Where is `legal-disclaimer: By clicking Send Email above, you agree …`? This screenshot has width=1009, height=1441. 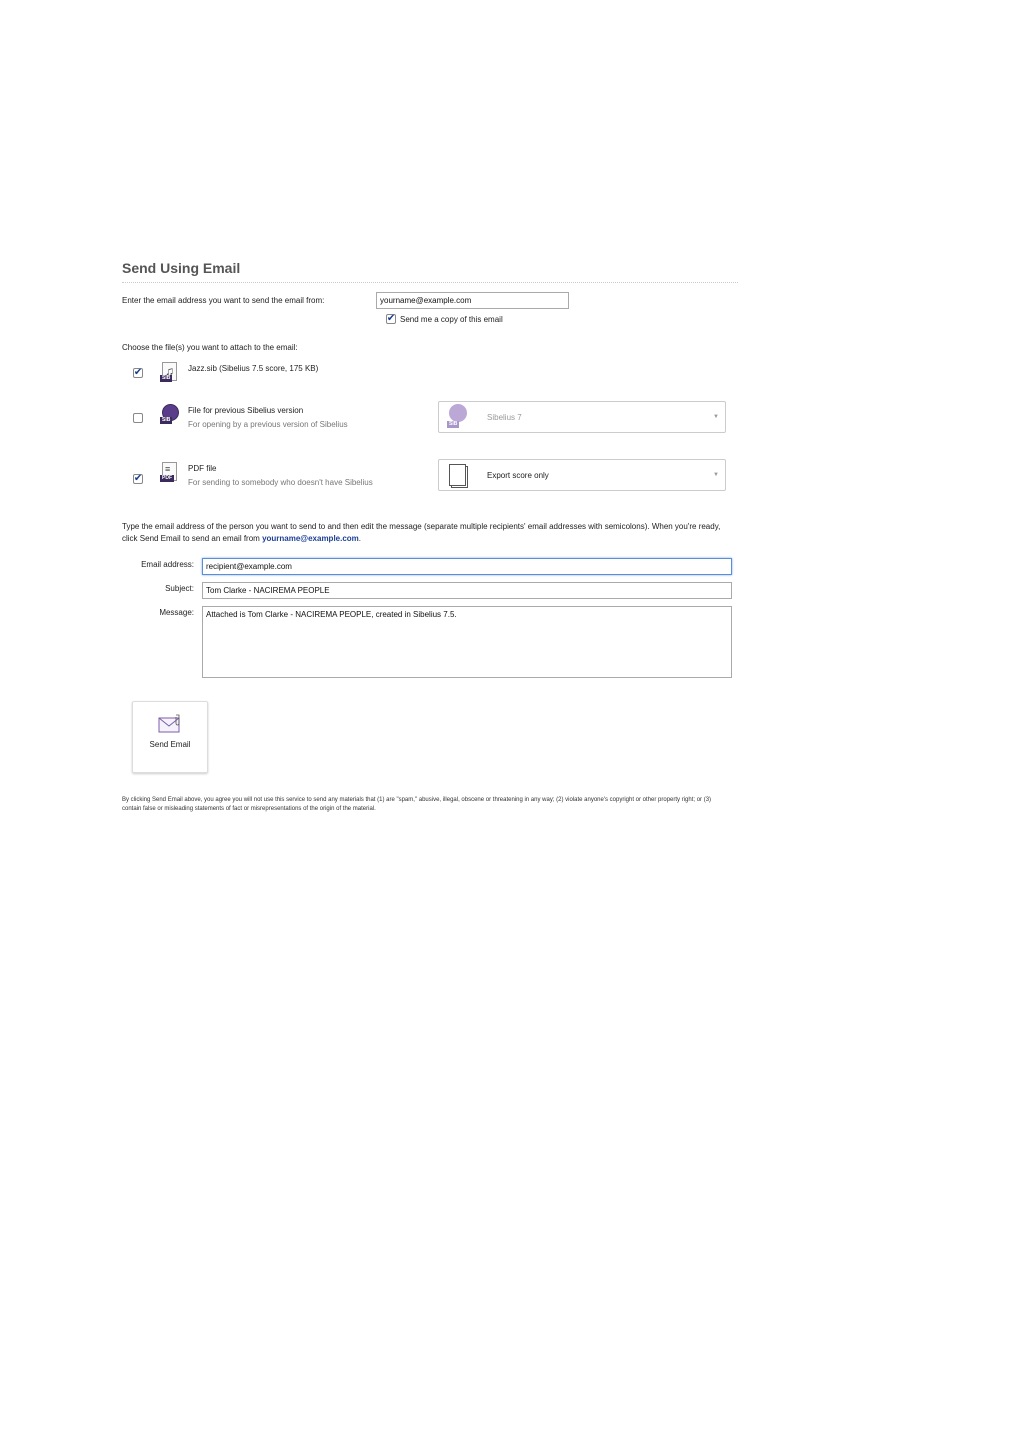 legal-disclaimer: By clicking Send Email above, you agree … is located at coordinates (417, 804).